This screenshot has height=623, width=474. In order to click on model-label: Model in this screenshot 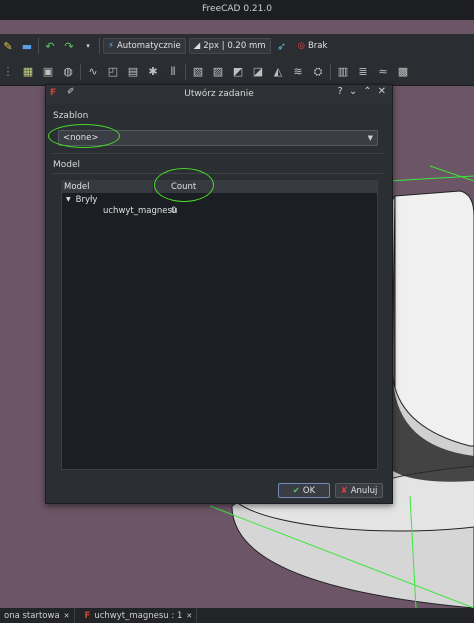, I will do `click(67, 165)`.